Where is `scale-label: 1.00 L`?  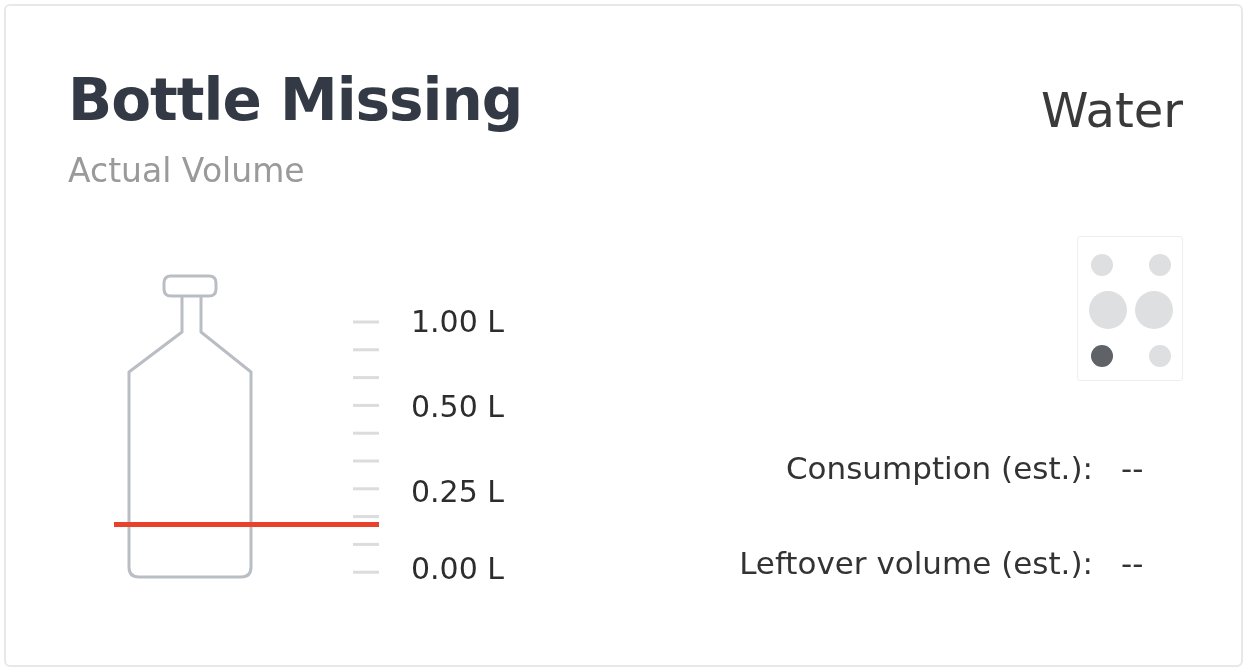
scale-label: 1.00 L is located at coordinates (458, 322).